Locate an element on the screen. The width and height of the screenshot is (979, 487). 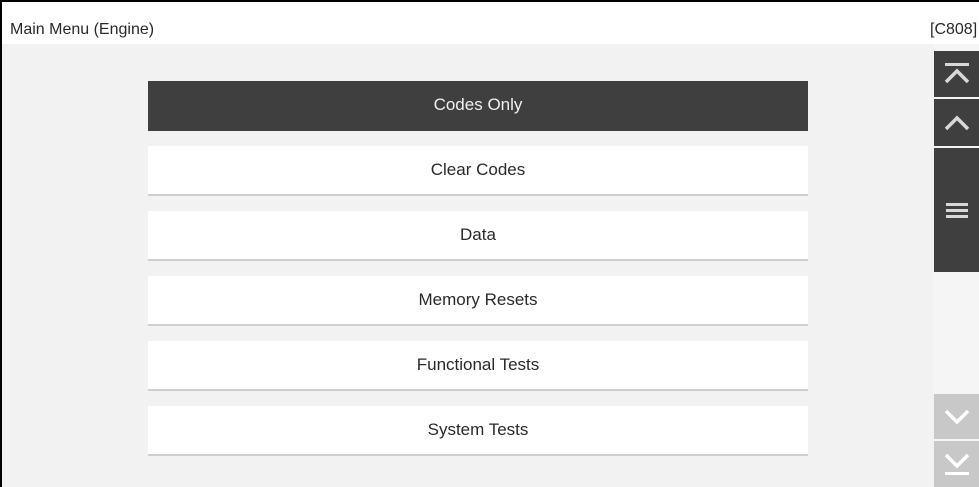
screen-code: [C808] is located at coordinates (954, 29).